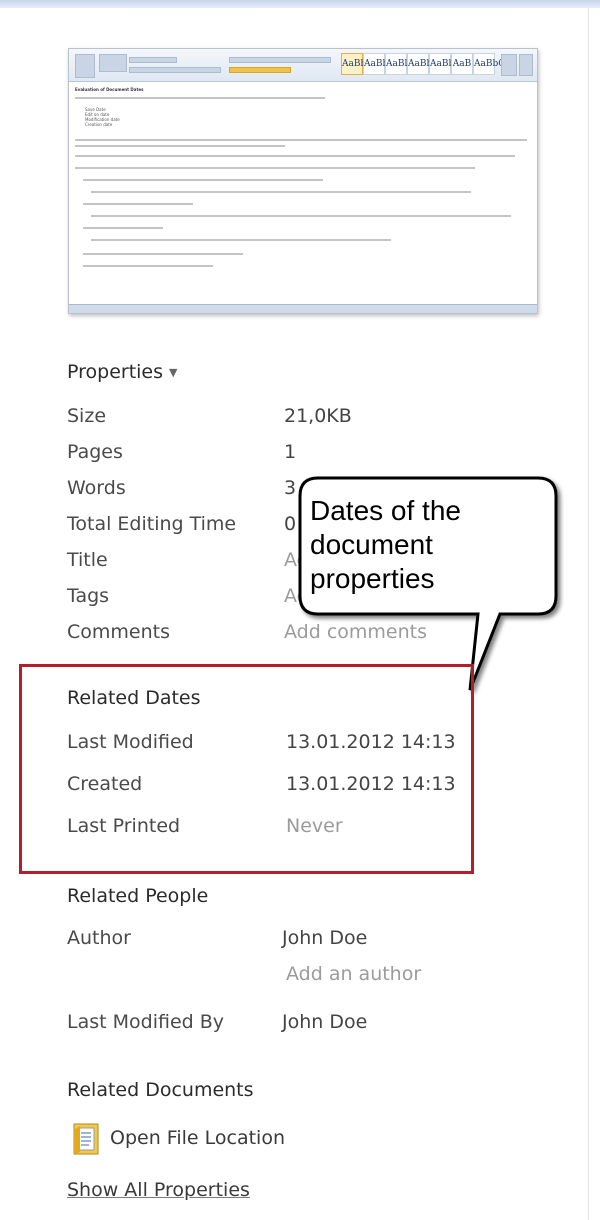  Describe the element at coordinates (290, 488) in the screenshot. I see `prop-value-words: 3` at that location.